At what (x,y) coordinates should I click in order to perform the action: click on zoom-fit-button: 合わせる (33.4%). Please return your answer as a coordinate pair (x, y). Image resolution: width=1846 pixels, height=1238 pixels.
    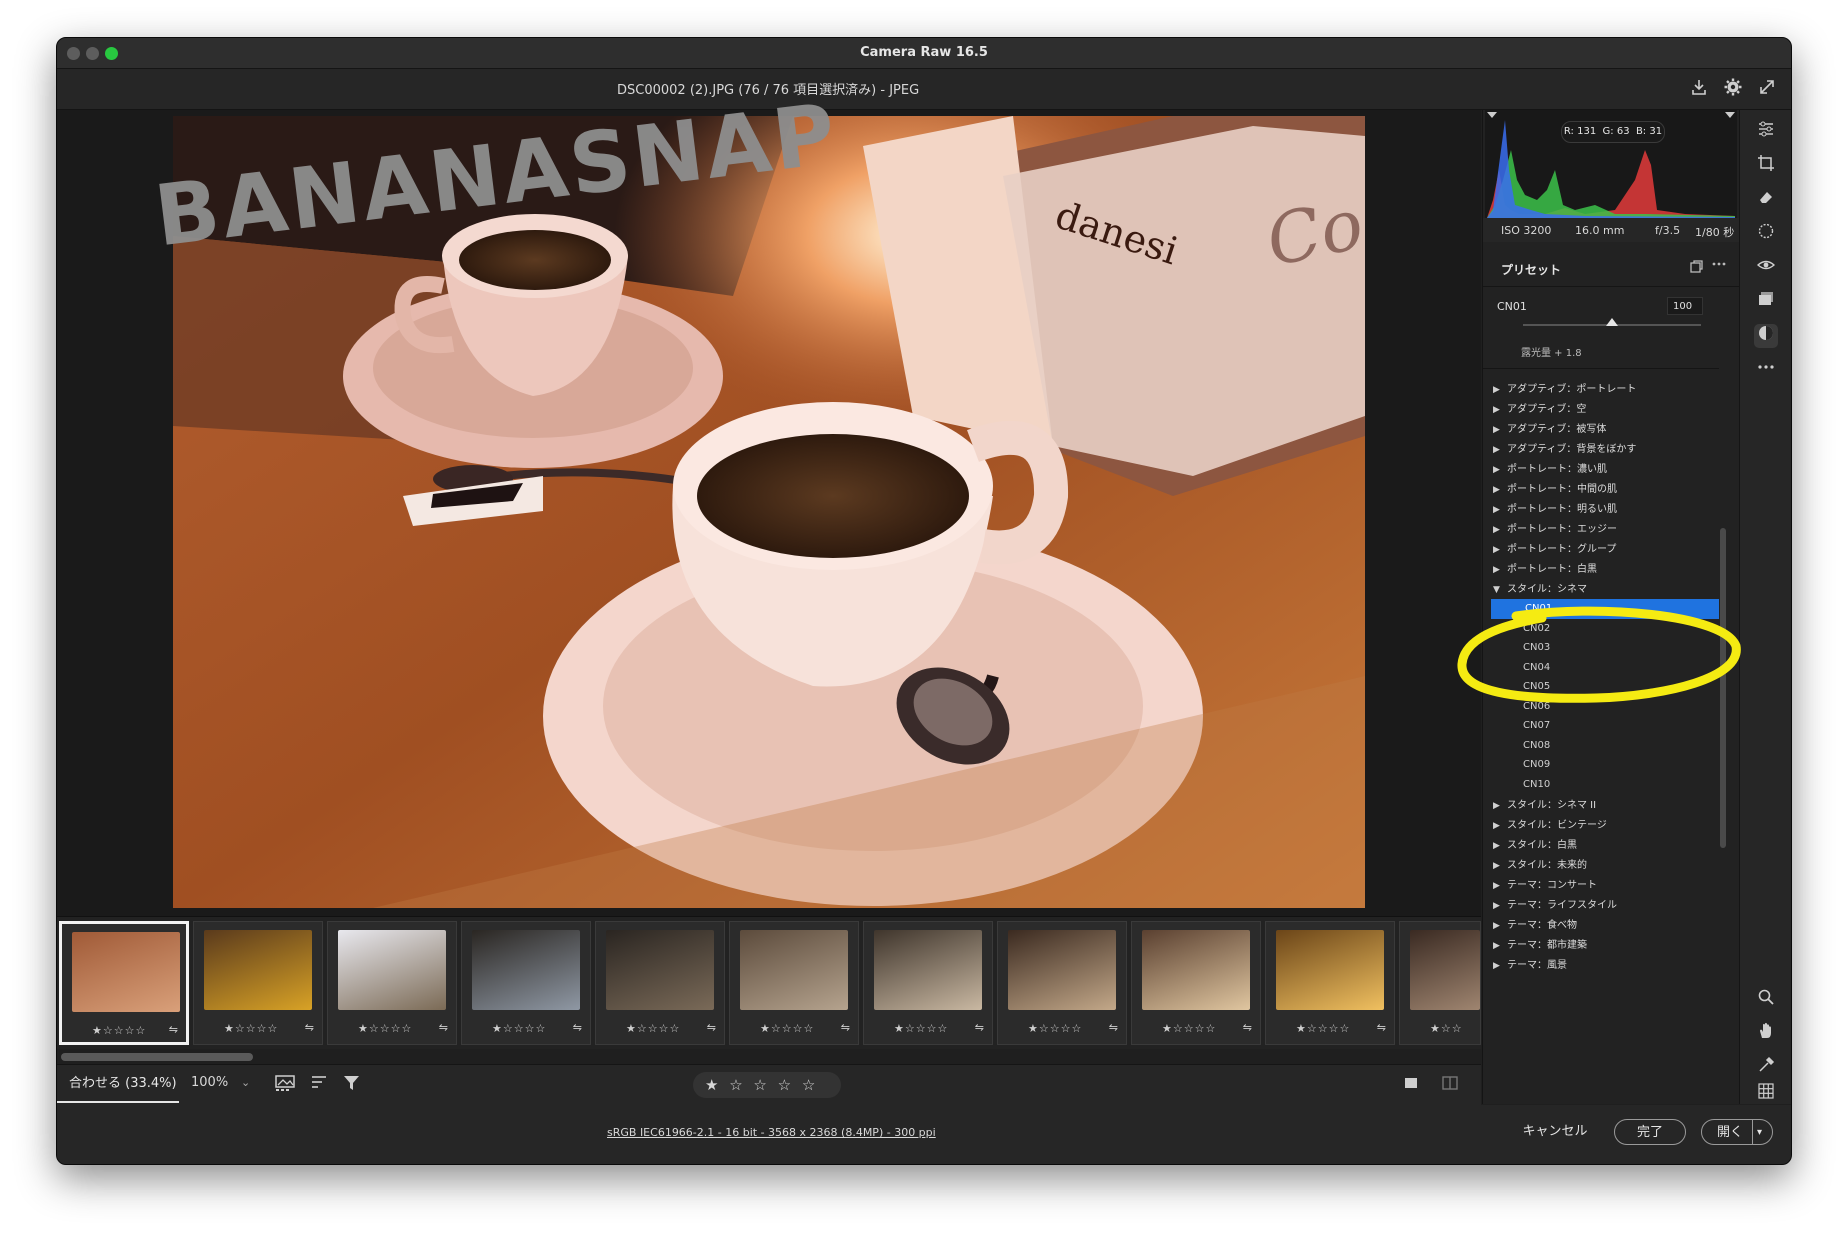
    Looking at the image, I should click on (118, 1084).